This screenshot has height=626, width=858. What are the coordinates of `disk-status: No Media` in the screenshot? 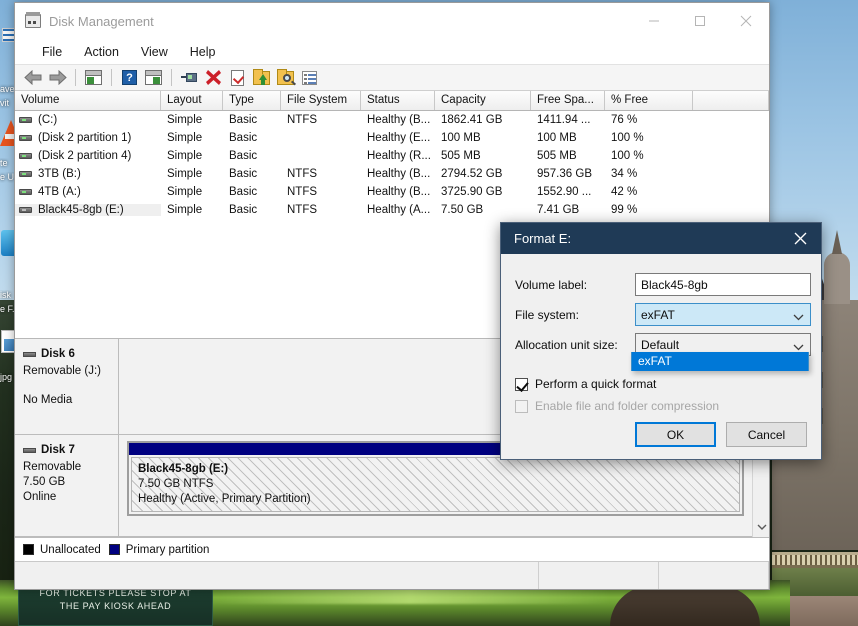 It's located at (48, 400).